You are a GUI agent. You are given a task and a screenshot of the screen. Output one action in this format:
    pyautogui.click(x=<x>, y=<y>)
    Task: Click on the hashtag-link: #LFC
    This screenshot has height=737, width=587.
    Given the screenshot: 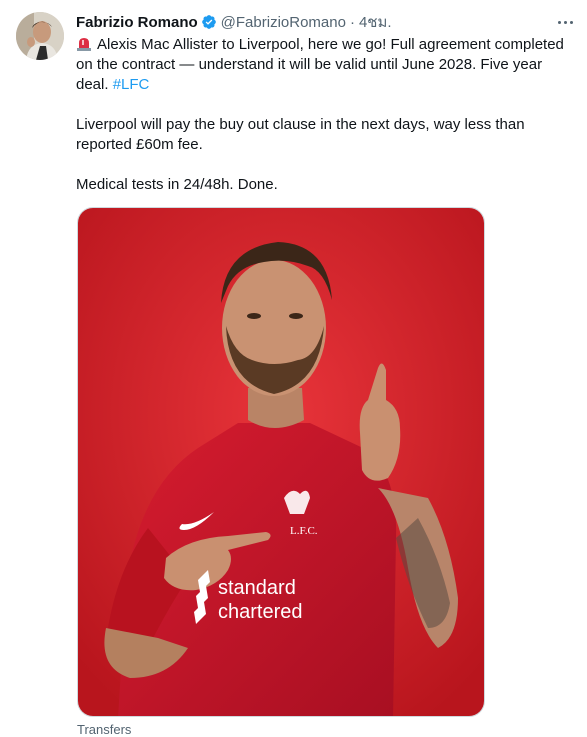 What is the action you would take?
    pyautogui.click(x=131, y=84)
    